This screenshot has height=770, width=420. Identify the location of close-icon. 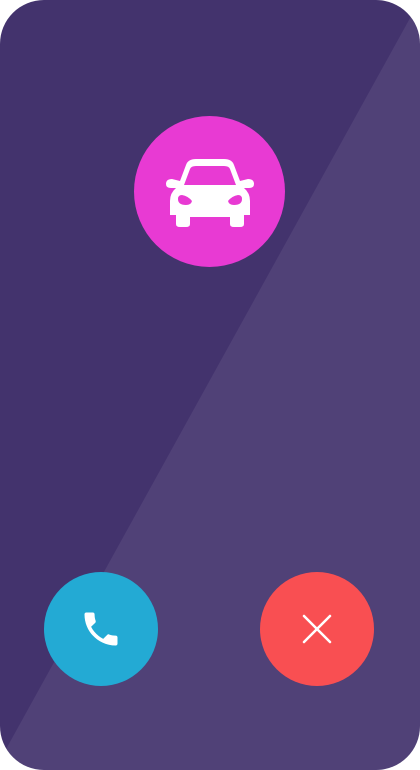
(317, 629).